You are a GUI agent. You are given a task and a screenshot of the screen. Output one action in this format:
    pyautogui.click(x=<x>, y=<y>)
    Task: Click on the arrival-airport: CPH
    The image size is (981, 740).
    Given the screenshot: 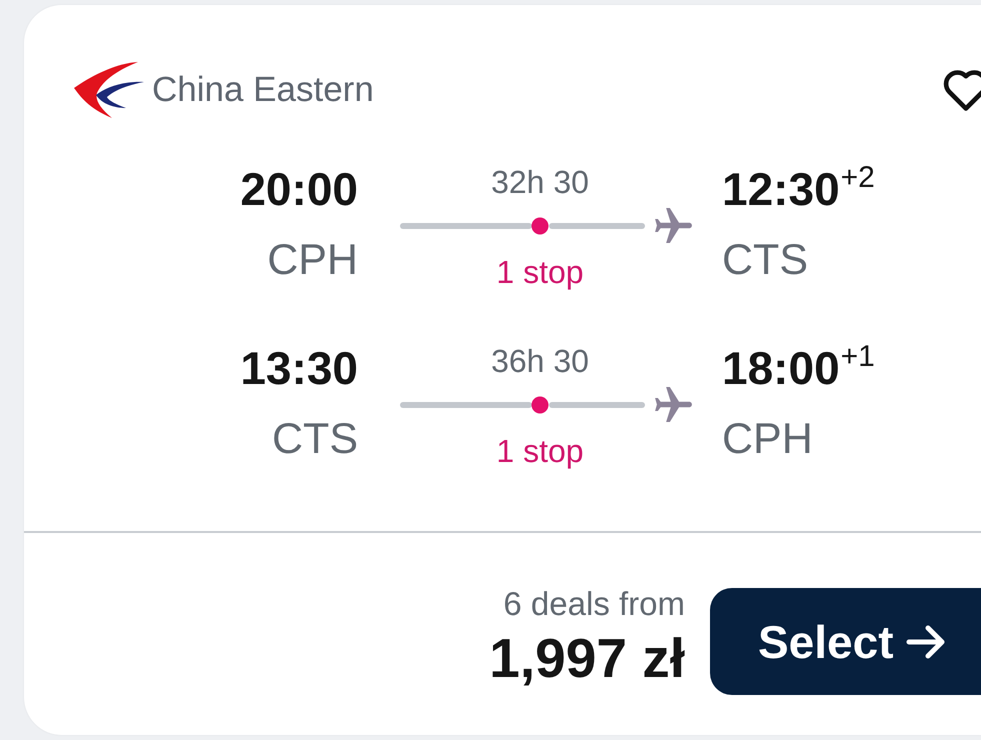 What is the action you would take?
    pyautogui.click(x=767, y=439)
    